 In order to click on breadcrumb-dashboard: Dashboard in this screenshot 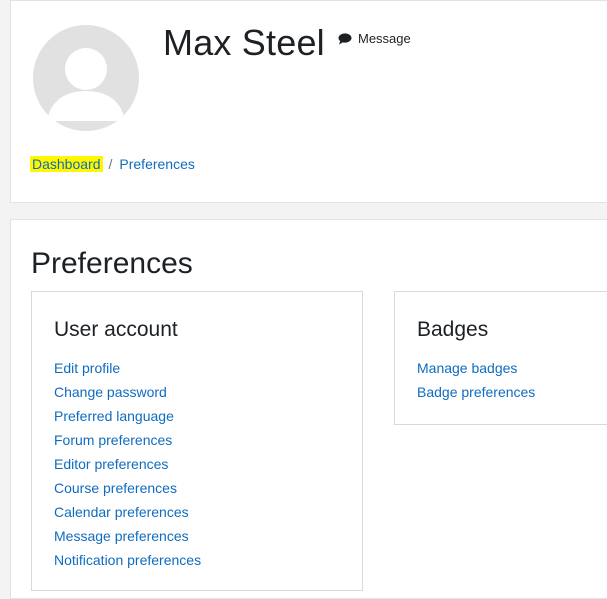, I will do `click(66, 164)`.